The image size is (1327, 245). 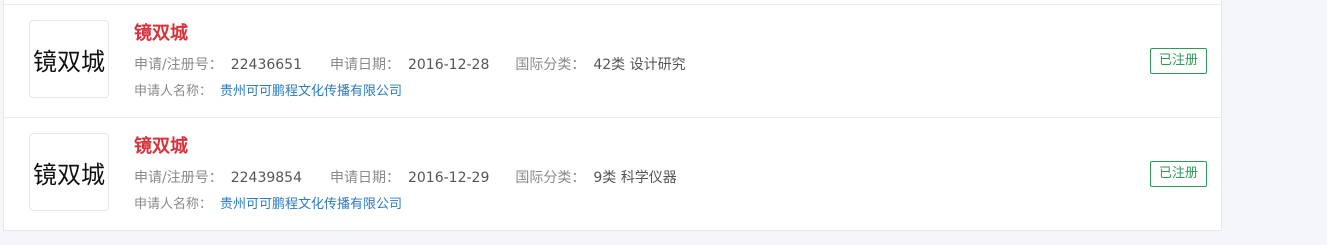 What do you see at coordinates (266, 178) in the screenshot?
I see `reg-no-value: 22439854` at bounding box center [266, 178].